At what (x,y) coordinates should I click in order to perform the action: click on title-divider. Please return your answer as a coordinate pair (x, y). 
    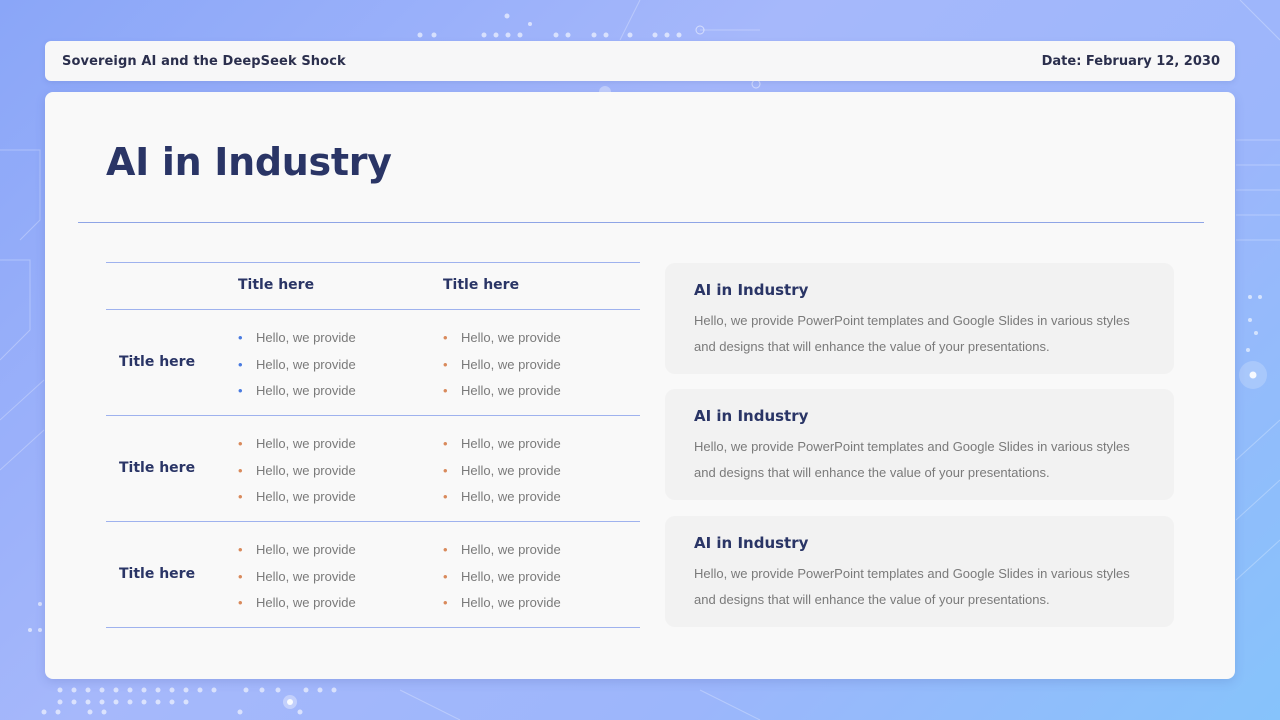
    Looking at the image, I should click on (641, 222).